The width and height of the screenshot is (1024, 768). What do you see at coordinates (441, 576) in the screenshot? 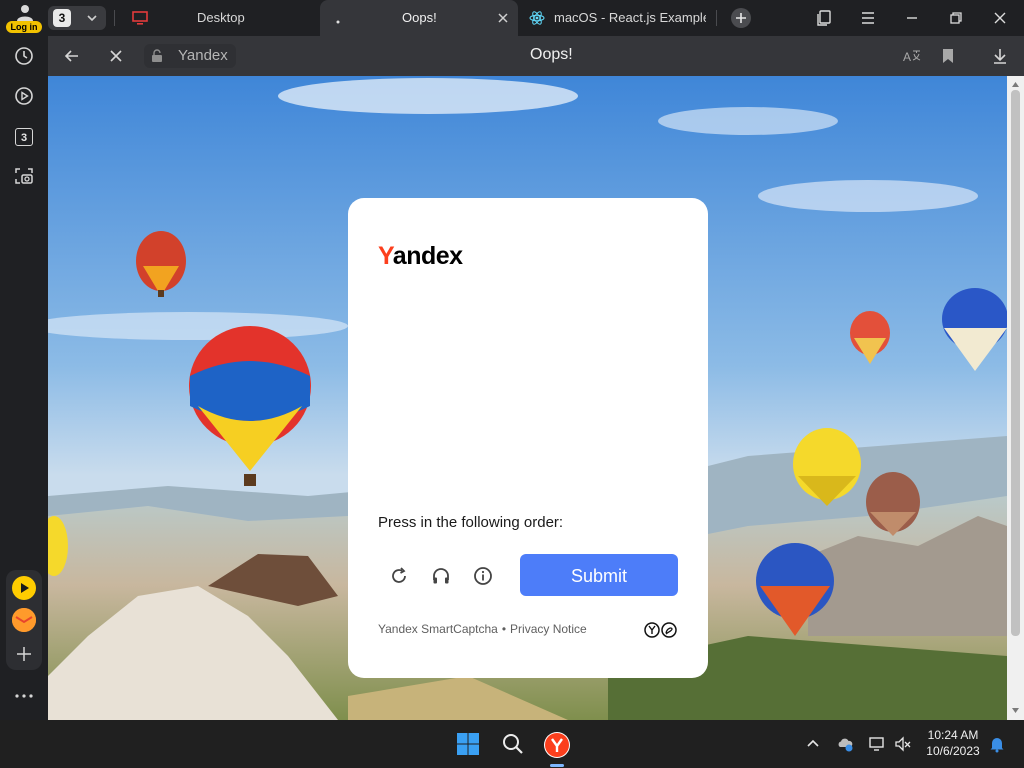
I see `audio-headphones-icon` at bounding box center [441, 576].